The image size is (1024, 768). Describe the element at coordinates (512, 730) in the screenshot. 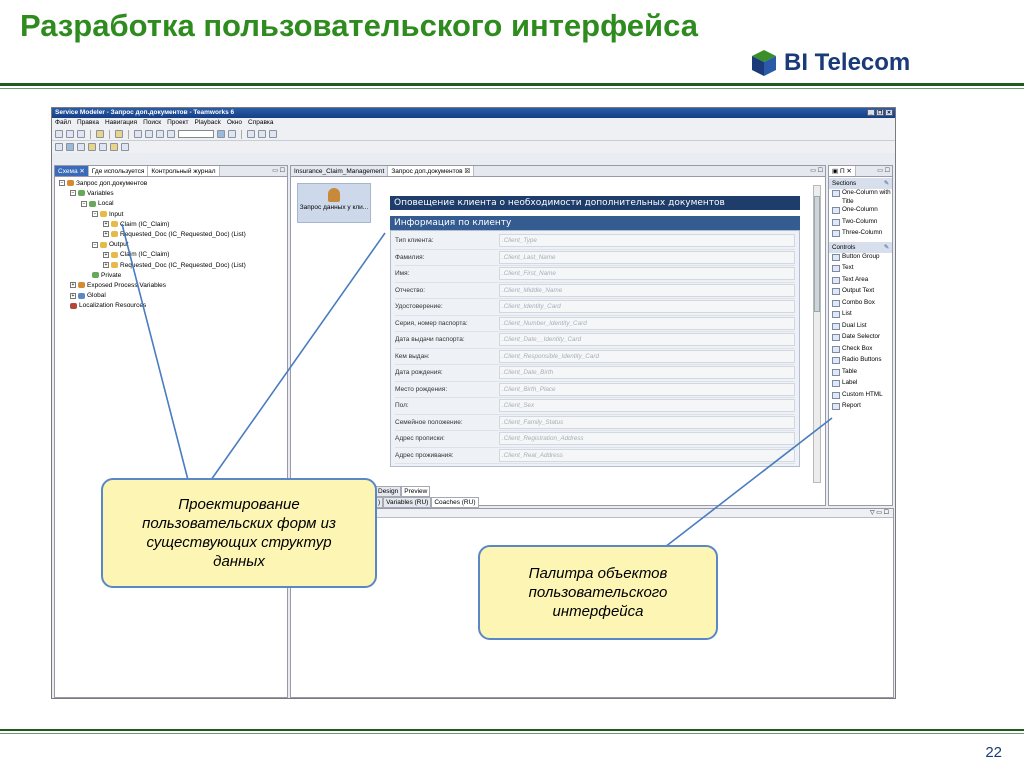

I see `bottom-divider` at that location.